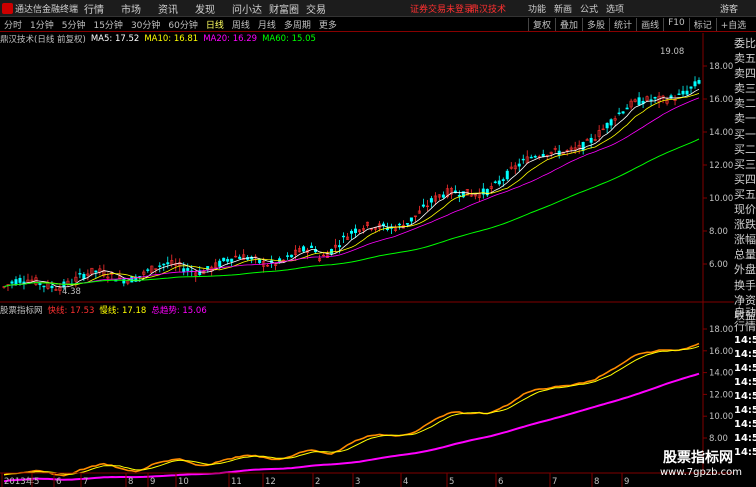 Image resolution: width=756 pixels, height=487 pixels. Describe the element at coordinates (183, 482) in the screenshot. I see `time-tick-label: 10` at that location.